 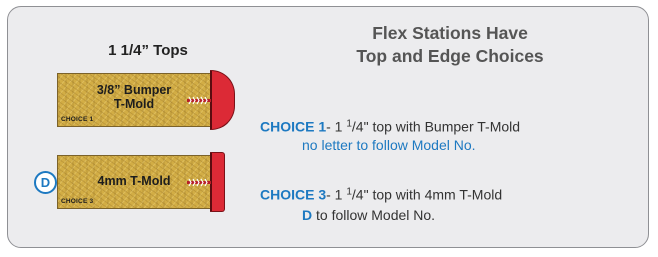 I want to click on main-heading: Flex Stations Have Top and Edge Choices, so click(x=450, y=45).